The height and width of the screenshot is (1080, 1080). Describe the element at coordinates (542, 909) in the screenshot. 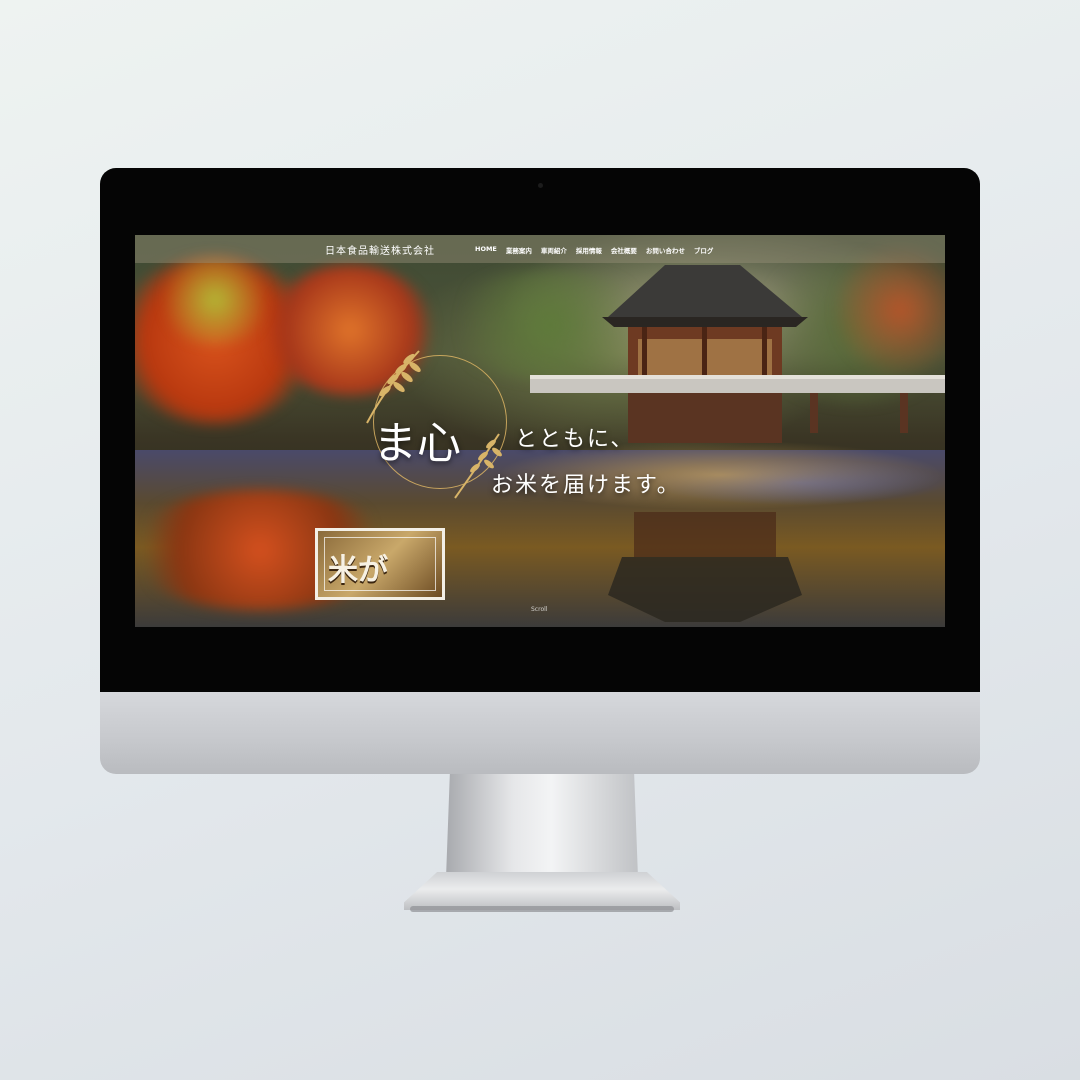

I see `stand-shadow` at that location.